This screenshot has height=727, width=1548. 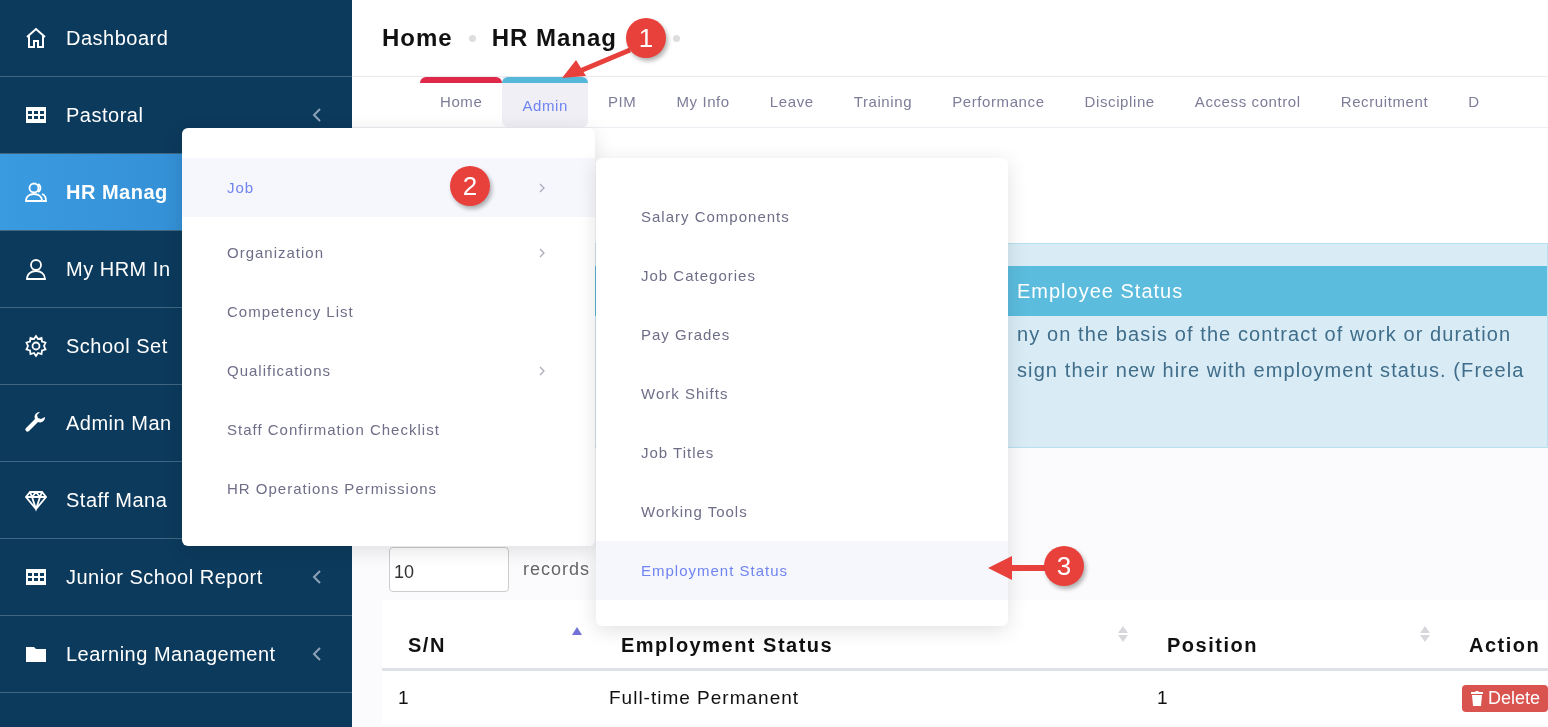 I want to click on sidebar-label: Dashboard, so click(x=117, y=38).